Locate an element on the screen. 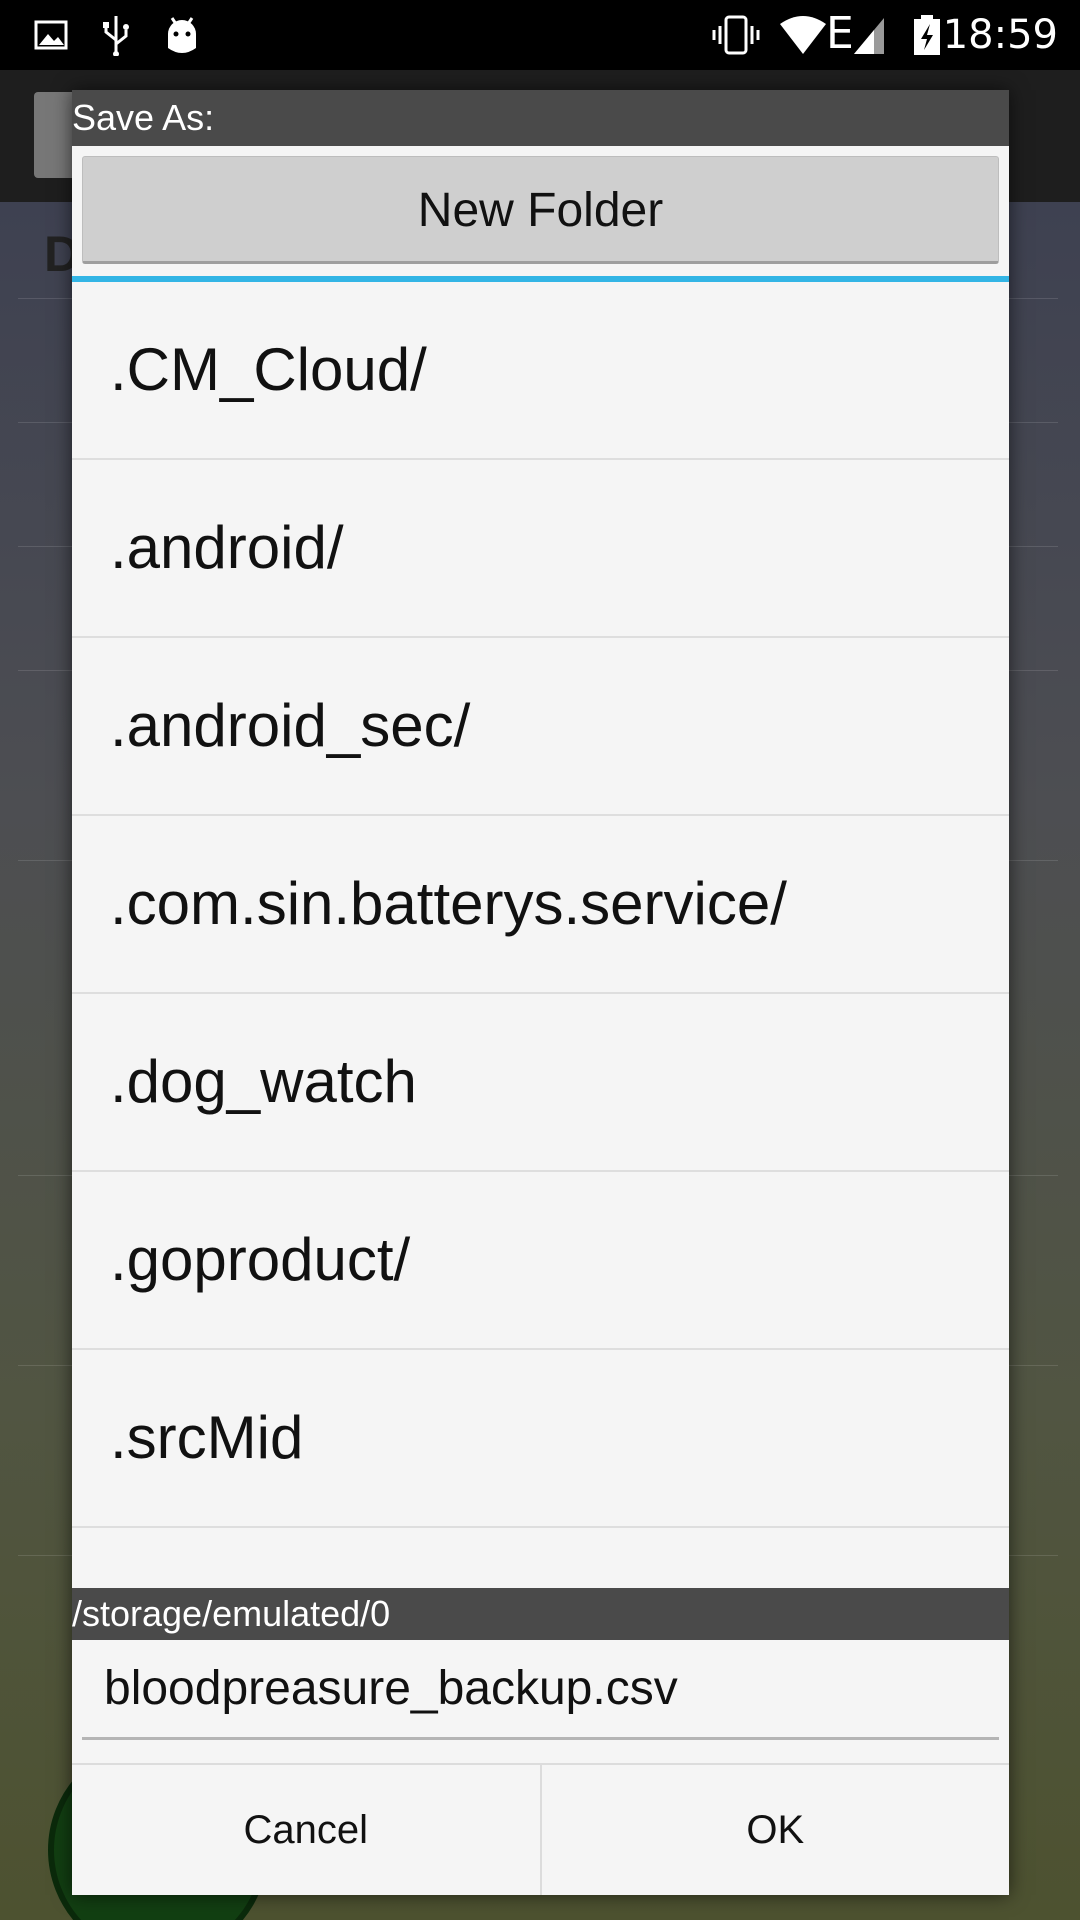 This screenshot has height=1920, width=1080. wifi-icon is located at coordinates (803, 35).